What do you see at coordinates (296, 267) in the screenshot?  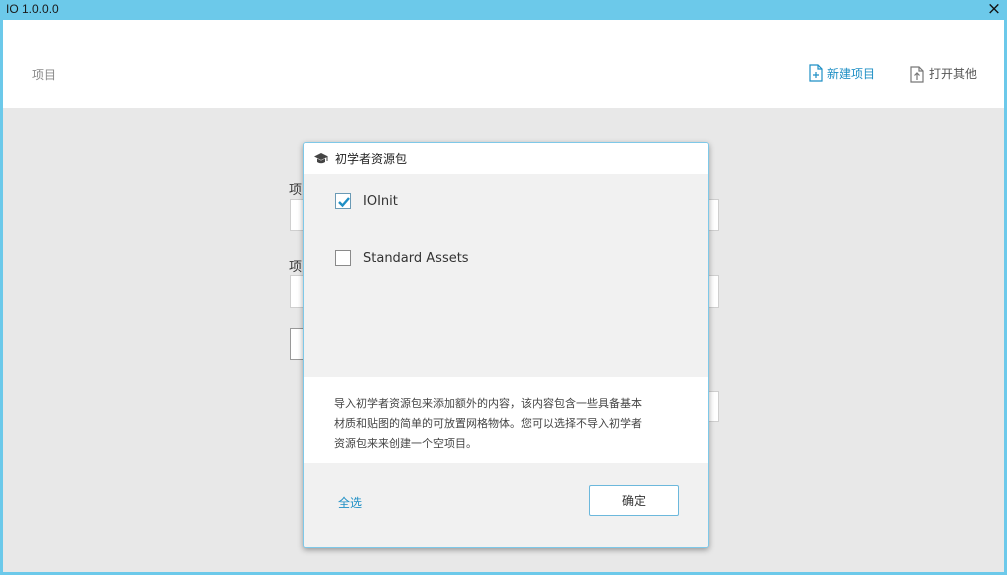 I see `project-location-label: 项` at bounding box center [296, 267].